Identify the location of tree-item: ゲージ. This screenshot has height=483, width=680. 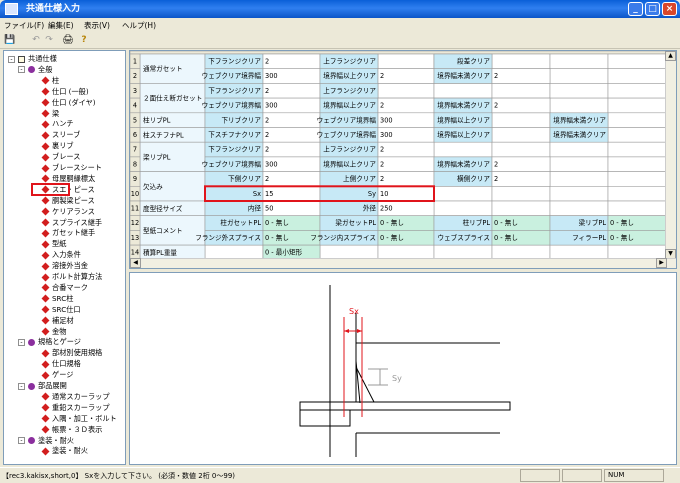
(62, 375).